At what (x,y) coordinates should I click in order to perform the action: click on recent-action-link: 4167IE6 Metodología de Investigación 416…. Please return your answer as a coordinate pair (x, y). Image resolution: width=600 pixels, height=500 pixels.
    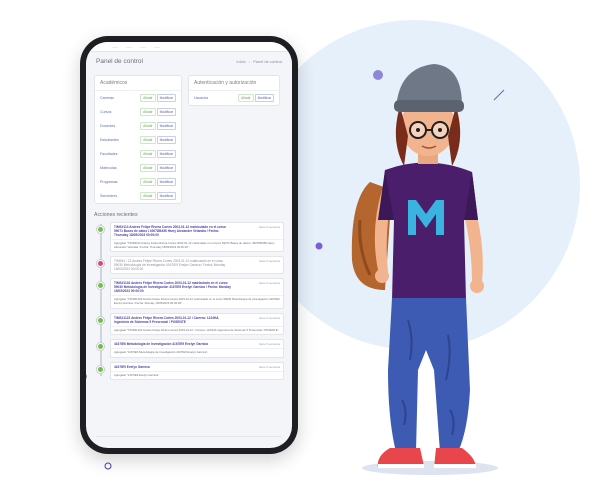
    Looking at the image, I should click on (173, 344).